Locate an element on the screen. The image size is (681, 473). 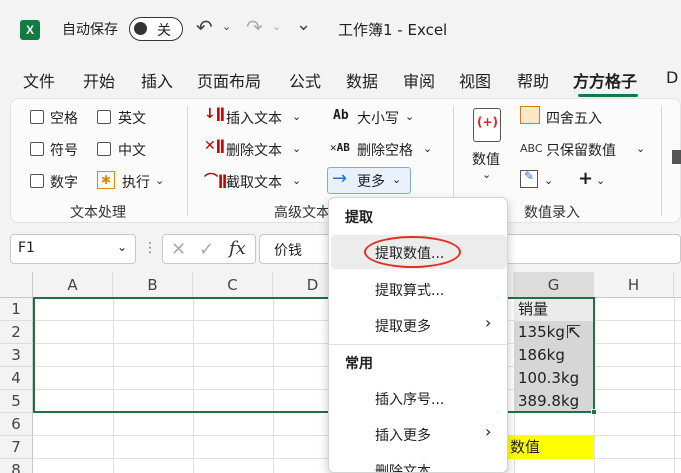
row-header-8: 8 is located at coordinates (16, 466).